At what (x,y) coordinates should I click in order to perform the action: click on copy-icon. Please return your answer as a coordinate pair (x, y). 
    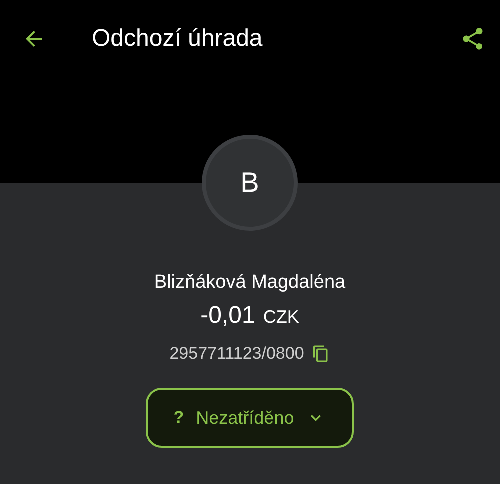
    Looking at the image, I should click on (321, 354).